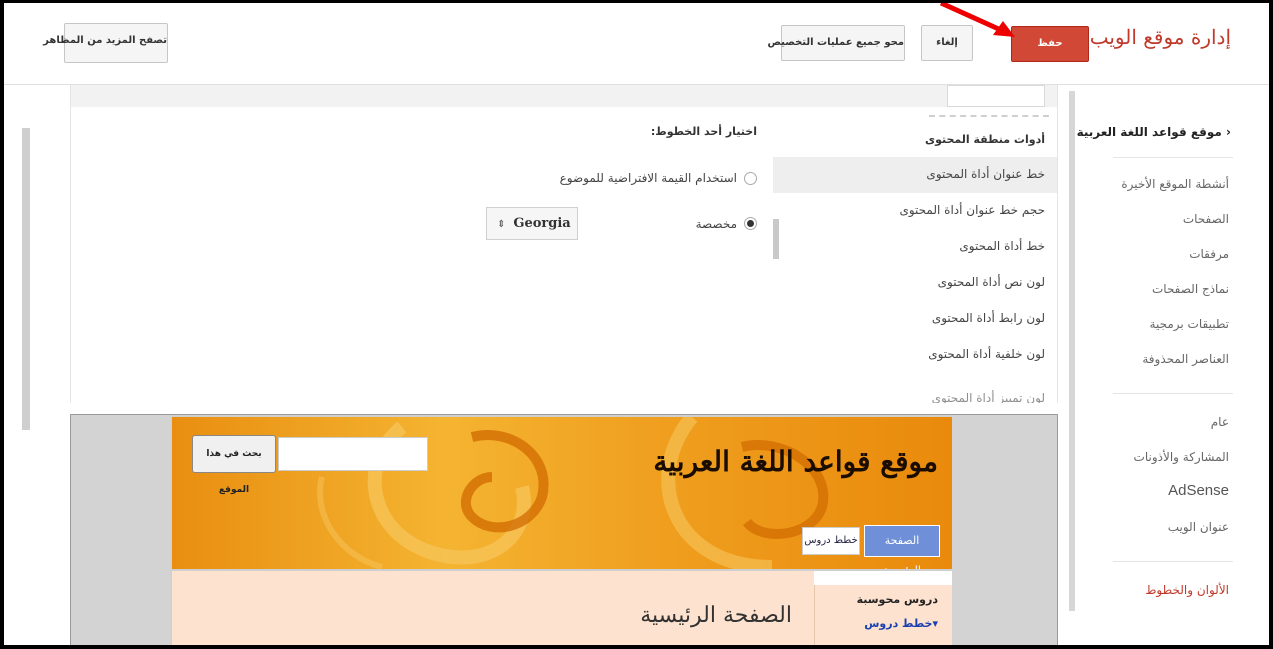 This screenshot has width=1273, height=649. What do you see at coordinates (1198, 527) in the screenshot?
I see `sidebar-item-web-address: عنوان الويب` at bounding box center [1198, 527].